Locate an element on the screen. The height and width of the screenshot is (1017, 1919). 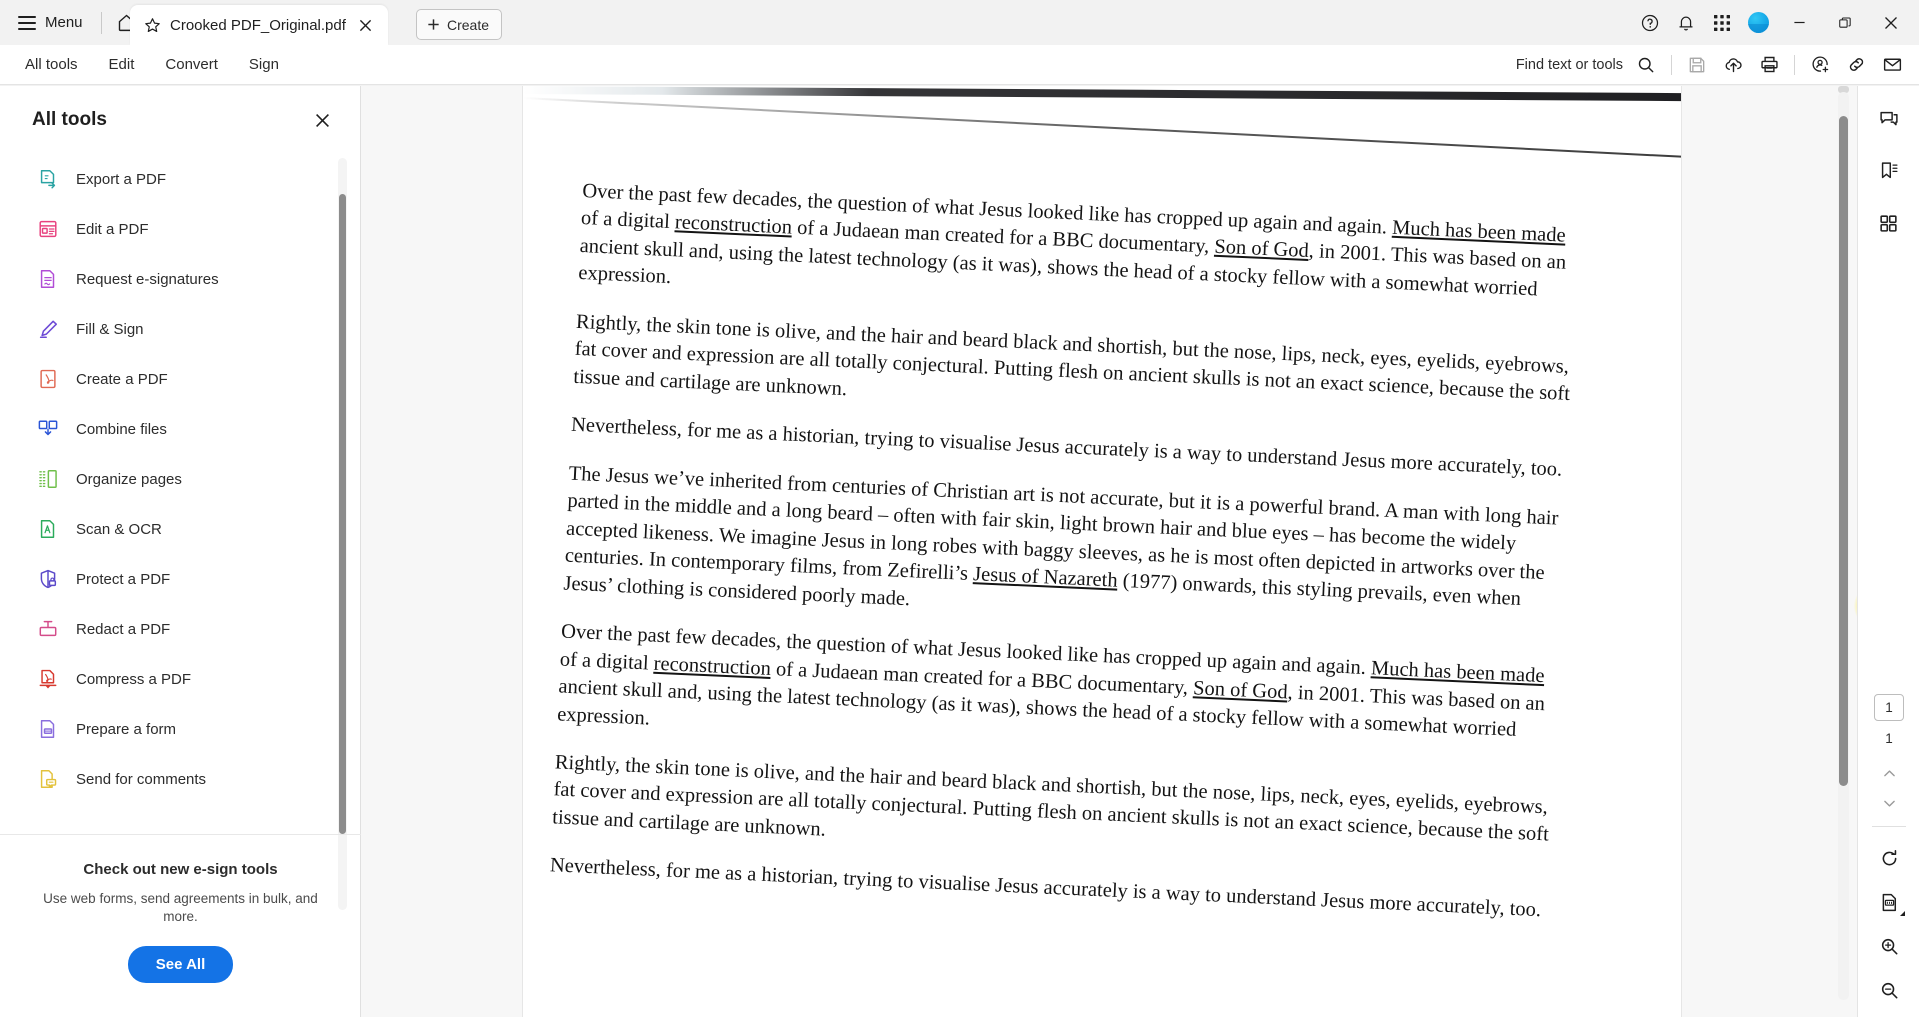
document-tab: Crooked PDF_Original.pdf is located at coordinates (259, 25).